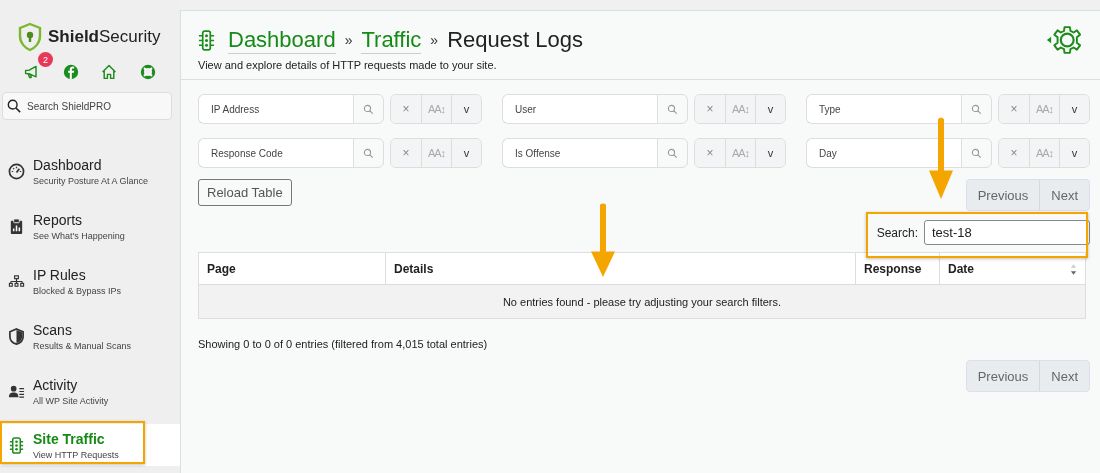 The width and height of the screenshot is (1100, 473). What do you see at coordinates (56, 385) in the screenshot?
I see `nav-title: Activity` at bounding box center [56, 385].